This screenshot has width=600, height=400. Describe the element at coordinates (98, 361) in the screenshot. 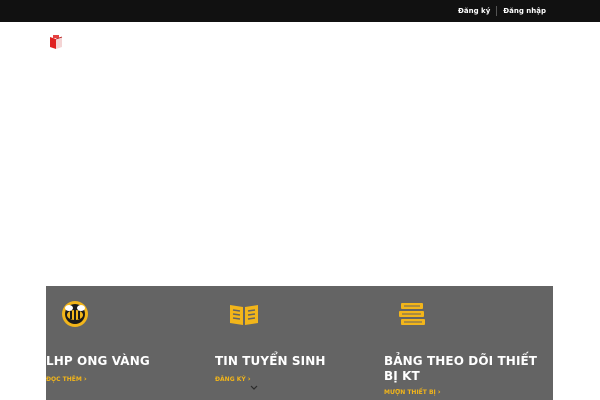

I see `feature-title: LHP ONG VÀNG` at that location.